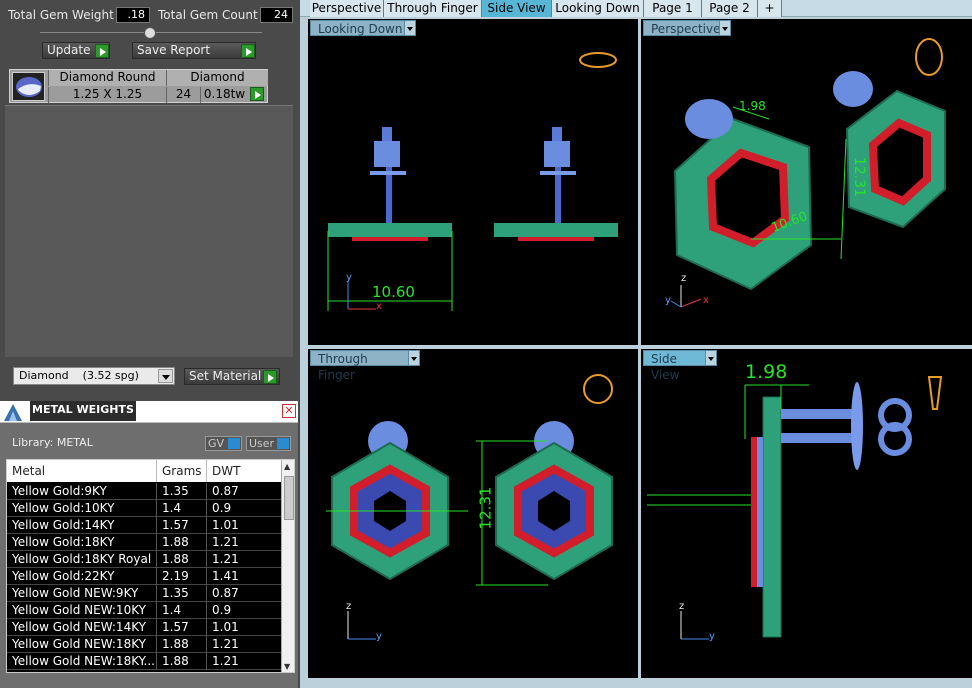  I want to click on total-gem-weight-value: .18, so click(133, 15).